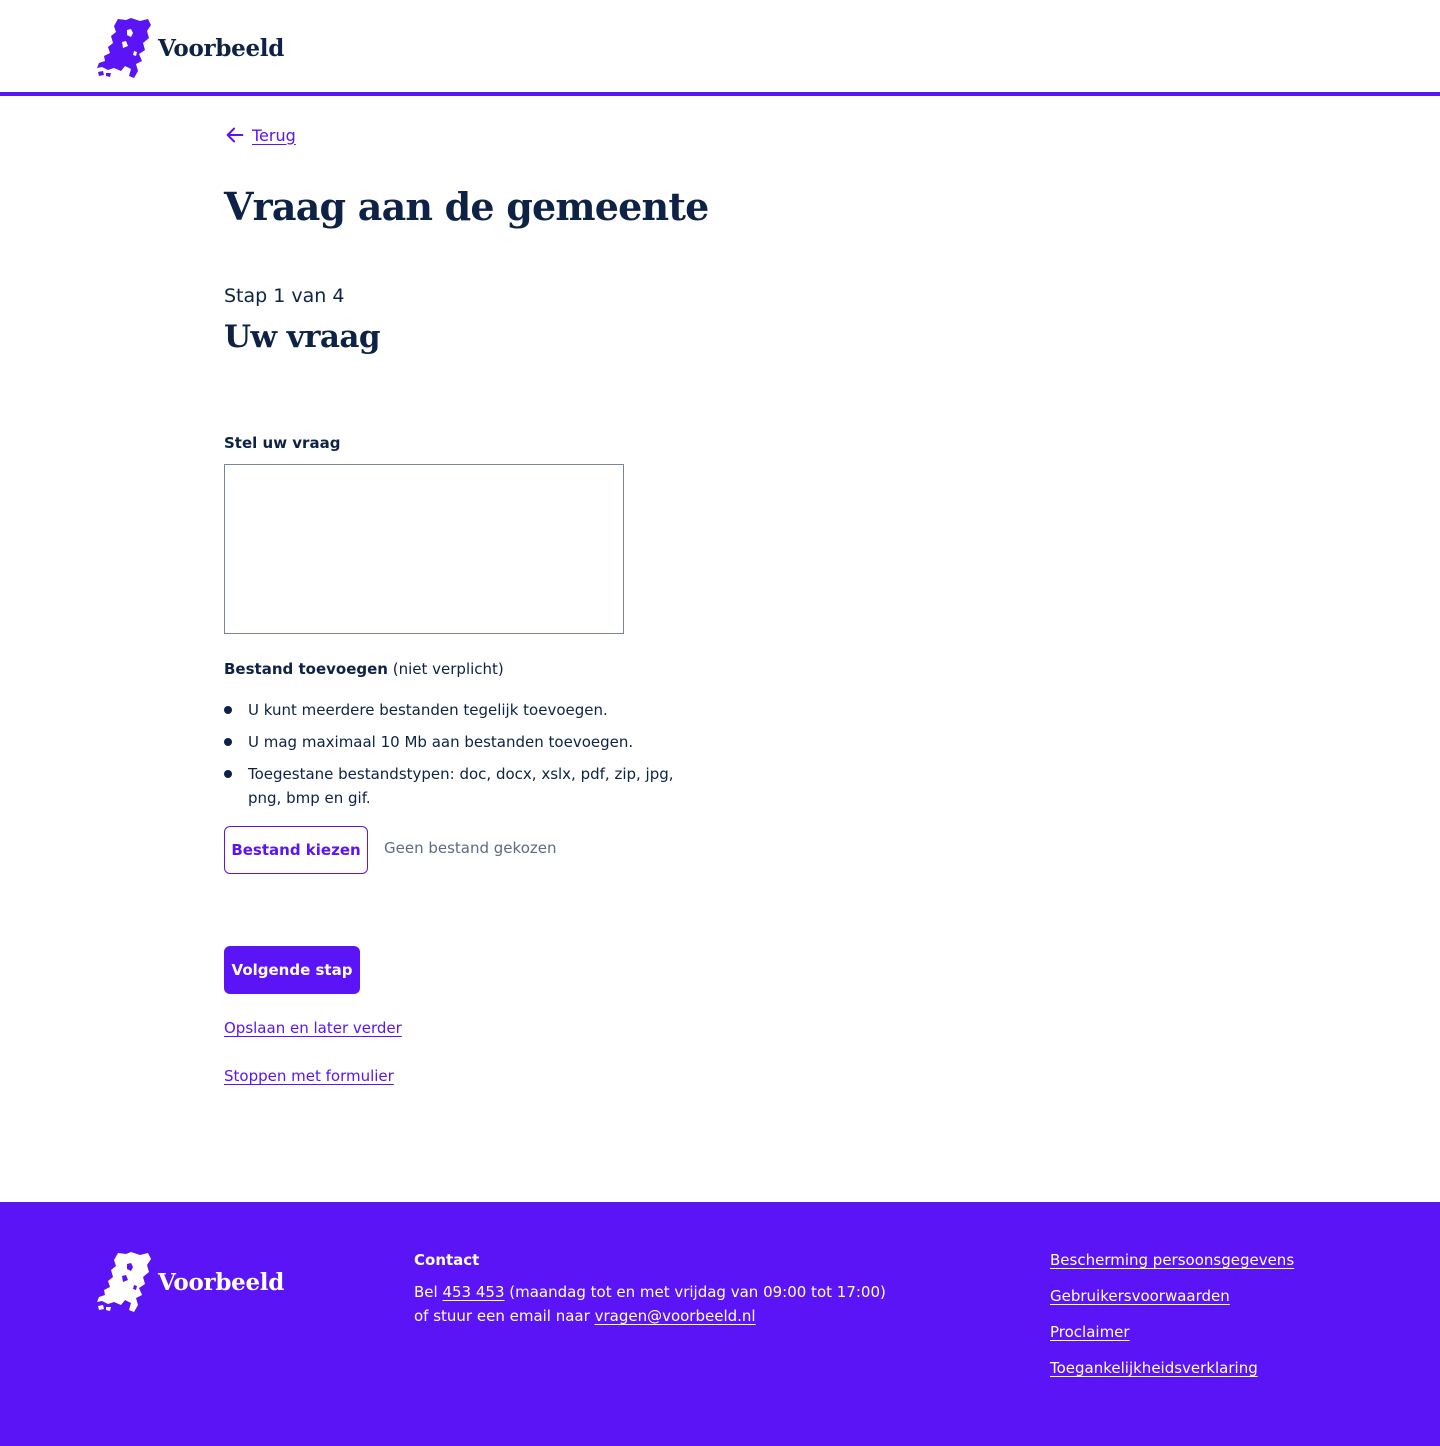 This screenshot has width=1440, height=1446. What do you see at coordinates (221, 1282) in the screenshot?
I see `footer-logo-text: Voorbeeld` at bounding box center [221, 1282].